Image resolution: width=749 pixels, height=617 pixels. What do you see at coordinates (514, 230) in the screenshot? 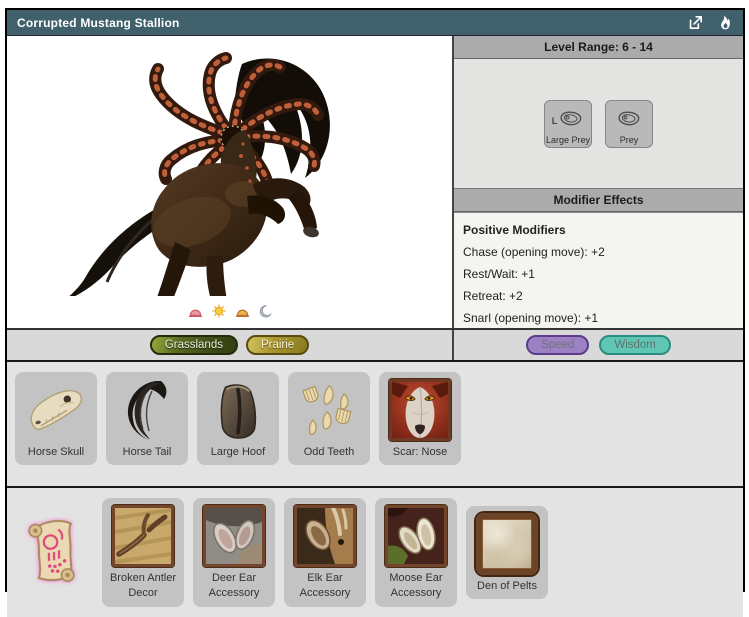
I see `positive-modifiers-title: Positive Modifiers` at bounding box center [514, 230].